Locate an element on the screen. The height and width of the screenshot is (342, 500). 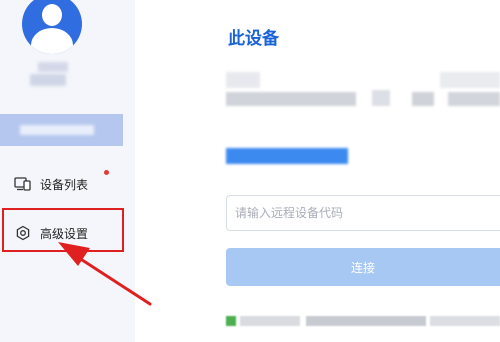
sidebar-item-label: 设备列表 is located at coordinates (64, 184).